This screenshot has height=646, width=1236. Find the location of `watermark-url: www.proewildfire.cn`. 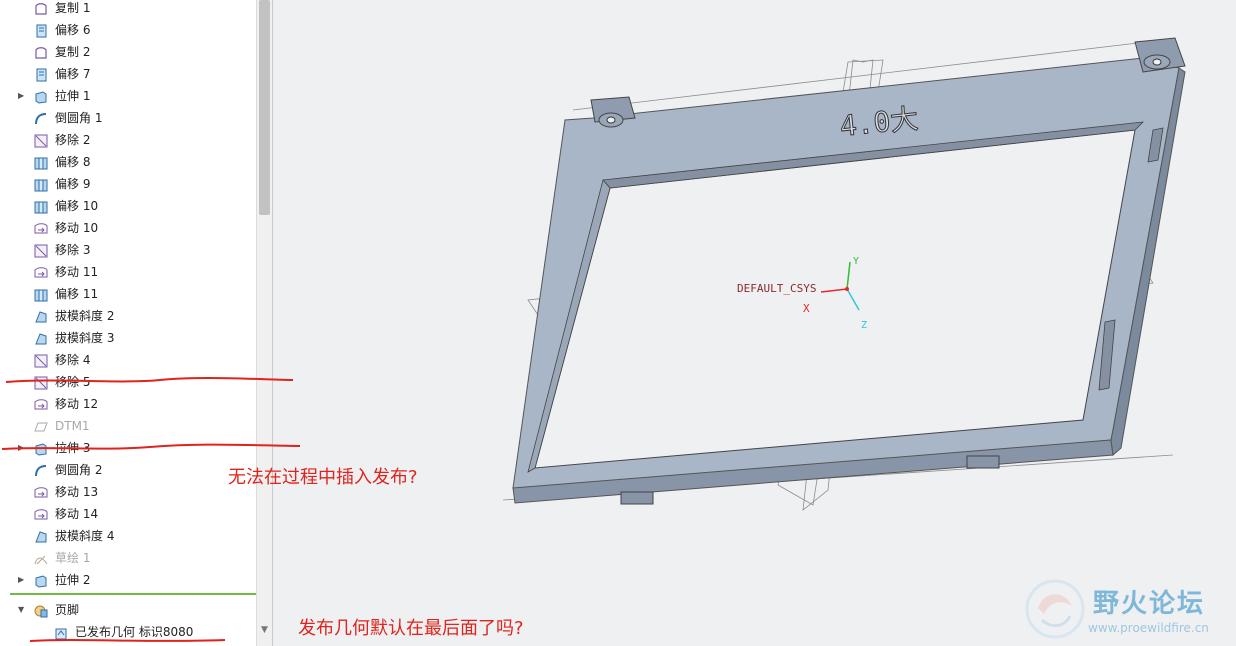

watermark-url: www.proewildfire.cn is located at coordinates (1148, 628).